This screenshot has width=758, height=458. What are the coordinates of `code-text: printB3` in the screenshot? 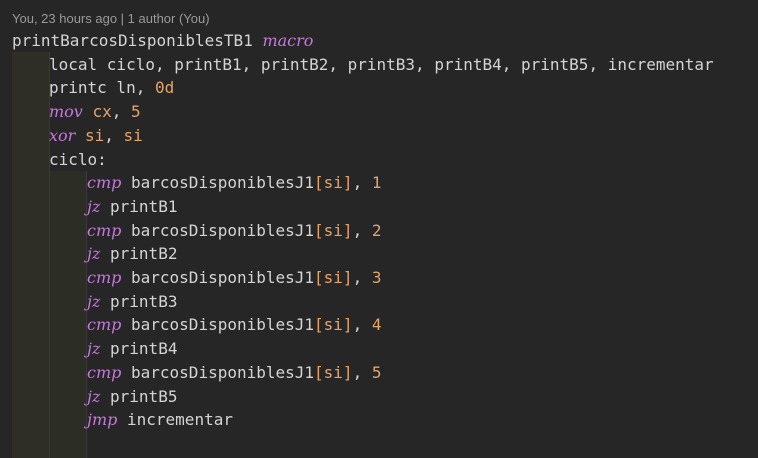 It's located at (139, 301).